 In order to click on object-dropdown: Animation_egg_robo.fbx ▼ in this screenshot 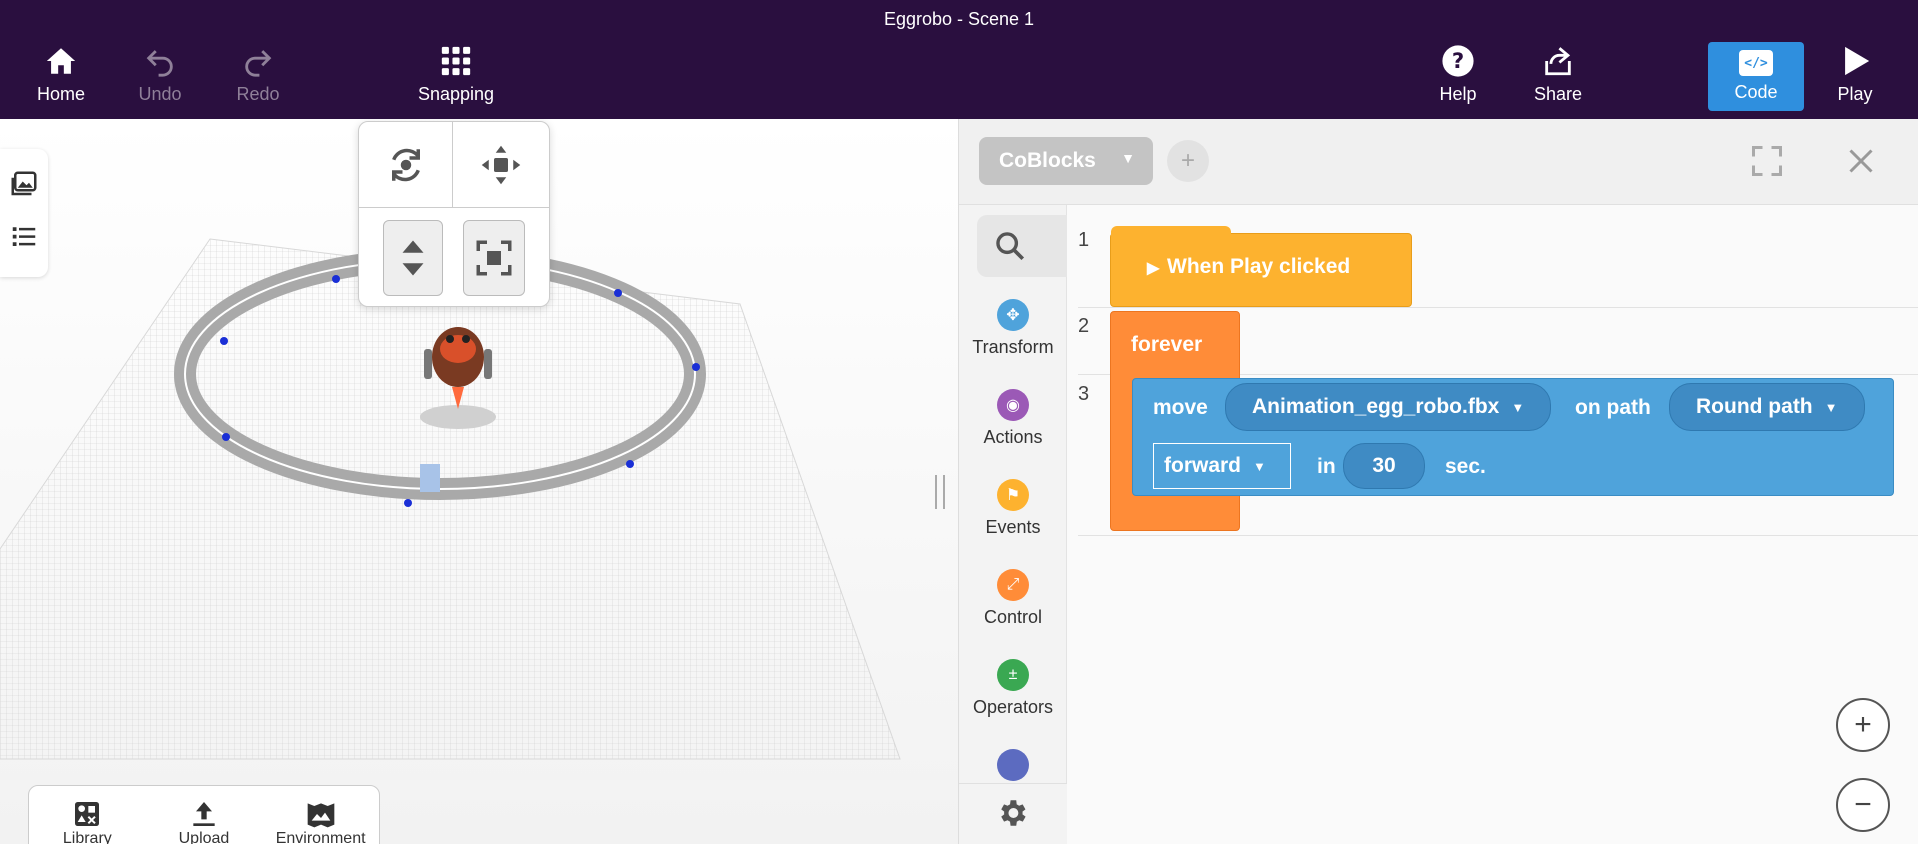, I will do `click(1388, 407)`.